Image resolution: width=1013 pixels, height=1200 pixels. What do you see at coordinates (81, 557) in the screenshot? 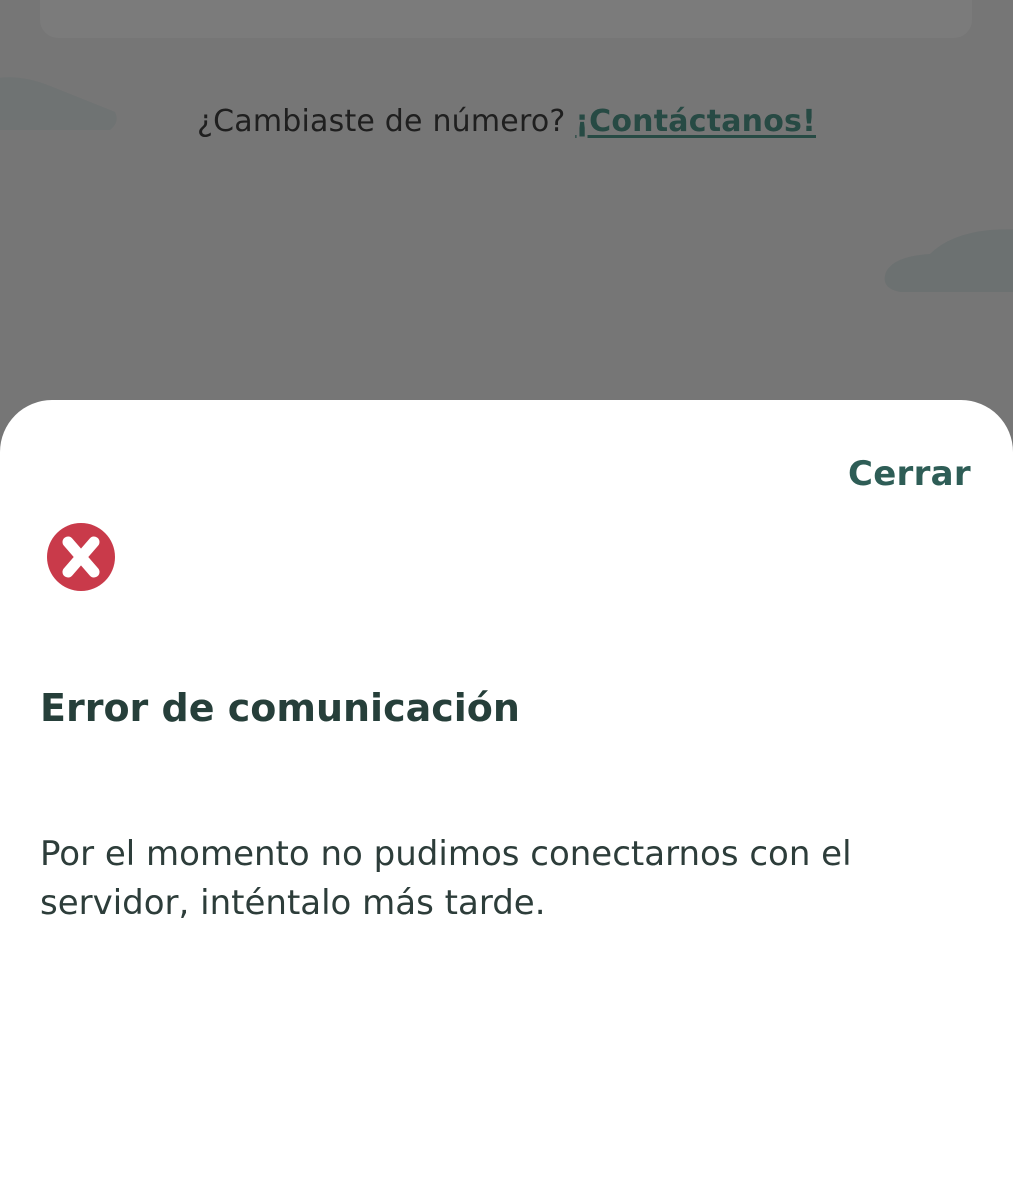
I see `error-x-icon` at bounding box center [81, 557].